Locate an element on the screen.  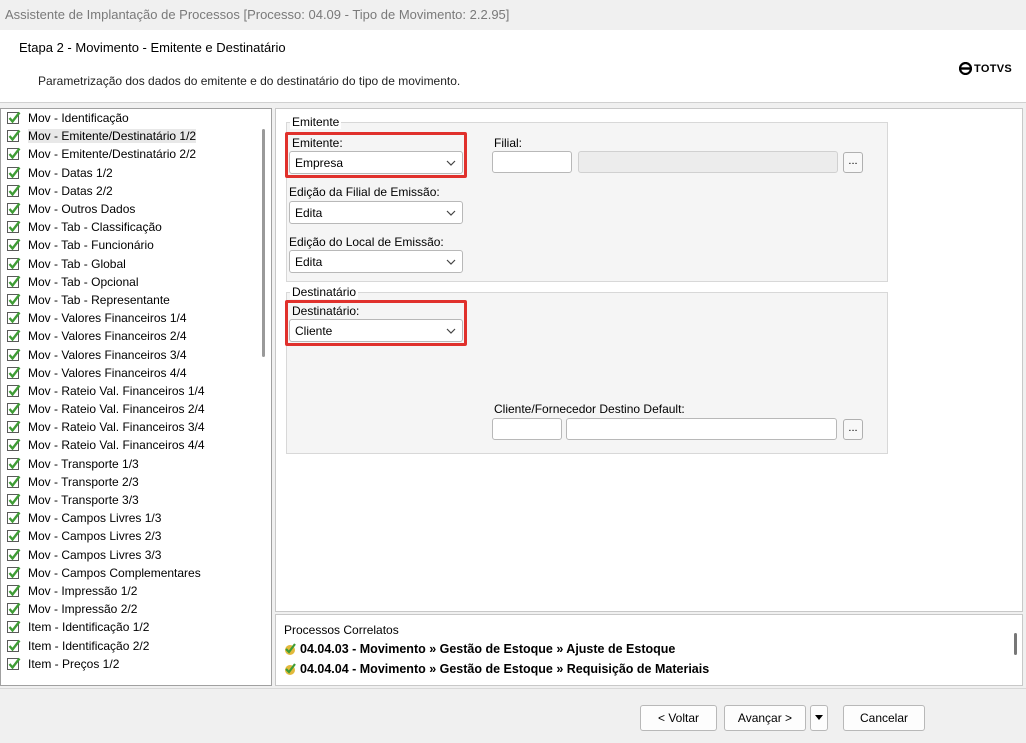
tree-item-label: Mov - Campos Livres 2/3 is located at coordinates (95, 536).